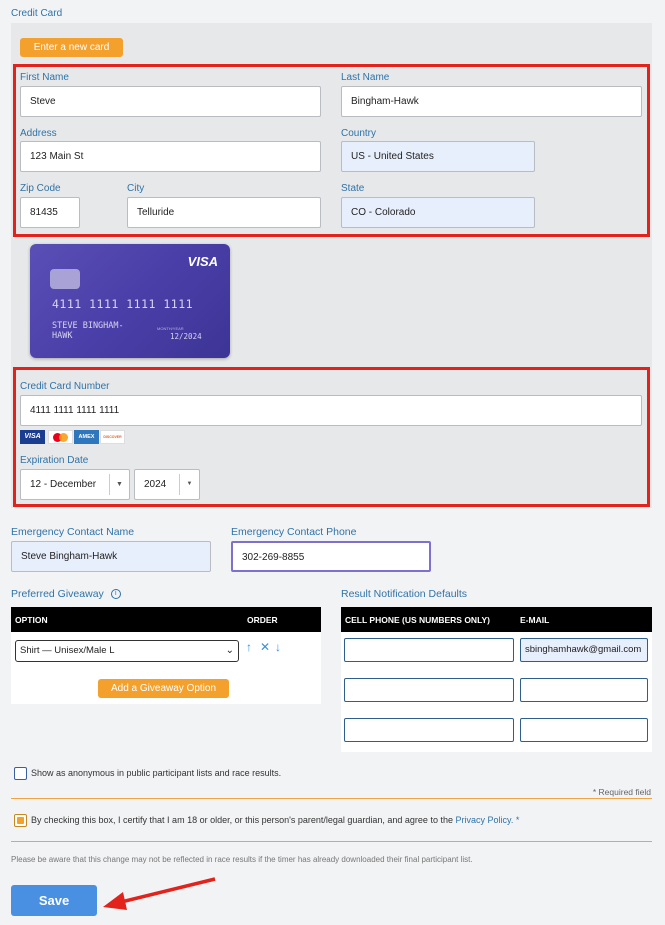  What do you see at coordinates (359, 133) in the screenshot?
I see `country-label: Country` at bounding box center [359, 133].